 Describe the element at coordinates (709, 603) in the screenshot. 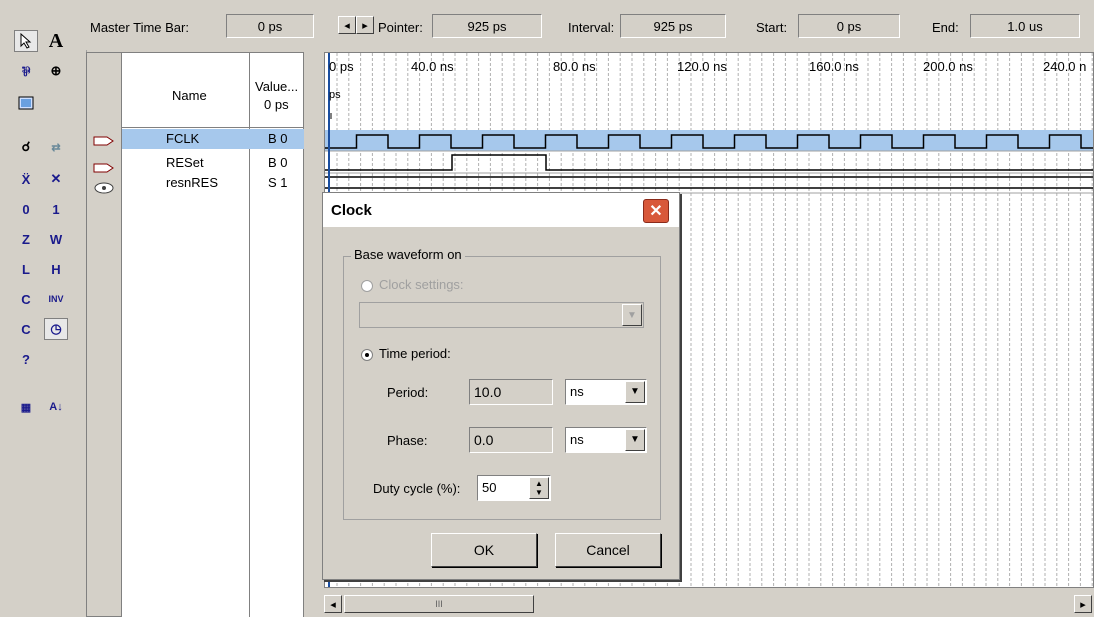

I see `horizontal-scrollbar: ◂ III ▸` at that location.